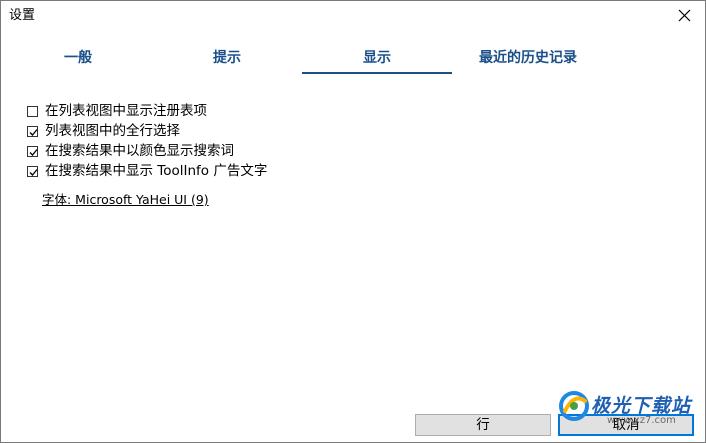 This screenshot has width=706, height=443. I want to click on option-highlight-search-terms: 在搜索结果中以颜色显示搜索词, so click(147, 151).